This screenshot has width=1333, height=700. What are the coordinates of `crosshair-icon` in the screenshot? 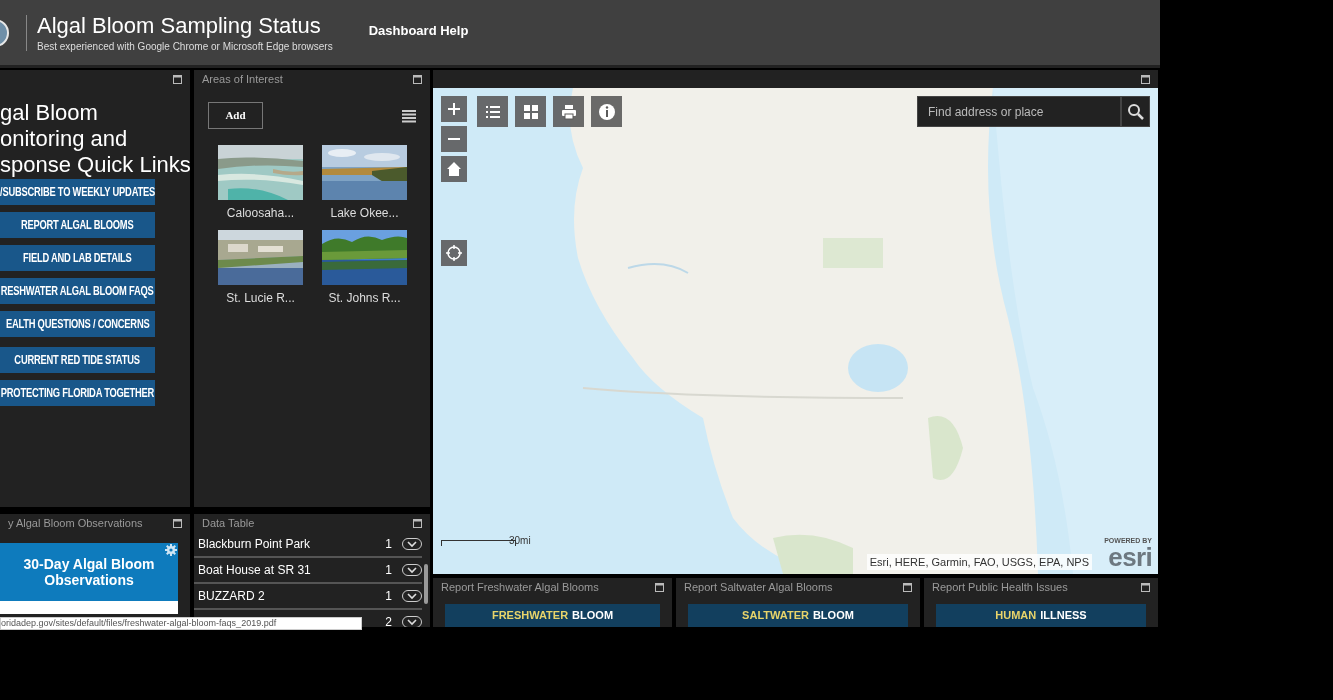 It's located at (454, 253).